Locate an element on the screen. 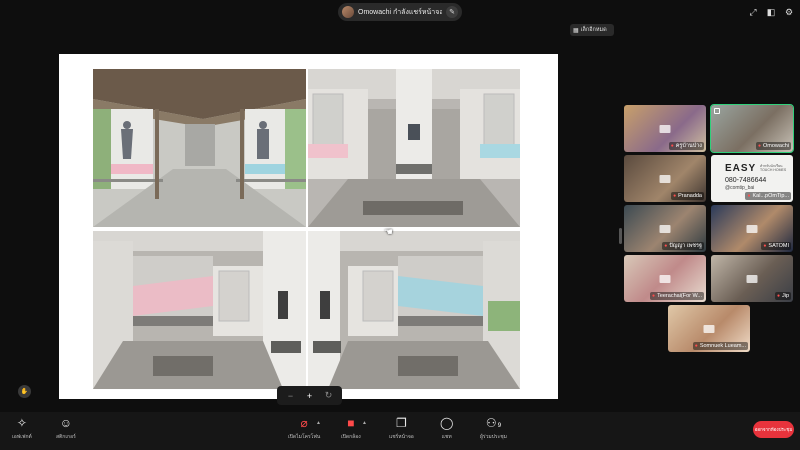  participant-name-tag: ● SATOMI is located at coordinates (776, 246).